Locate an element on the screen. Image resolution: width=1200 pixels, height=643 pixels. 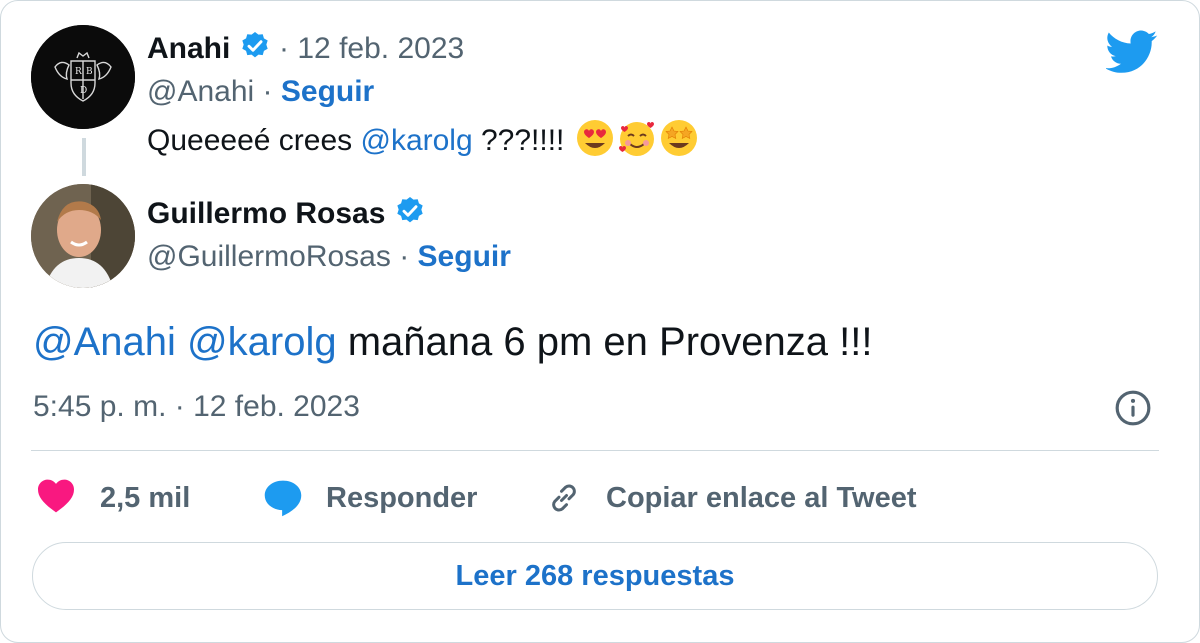
read-replies-button: Leer 268 respuestas is located at coordinates (595, 576).